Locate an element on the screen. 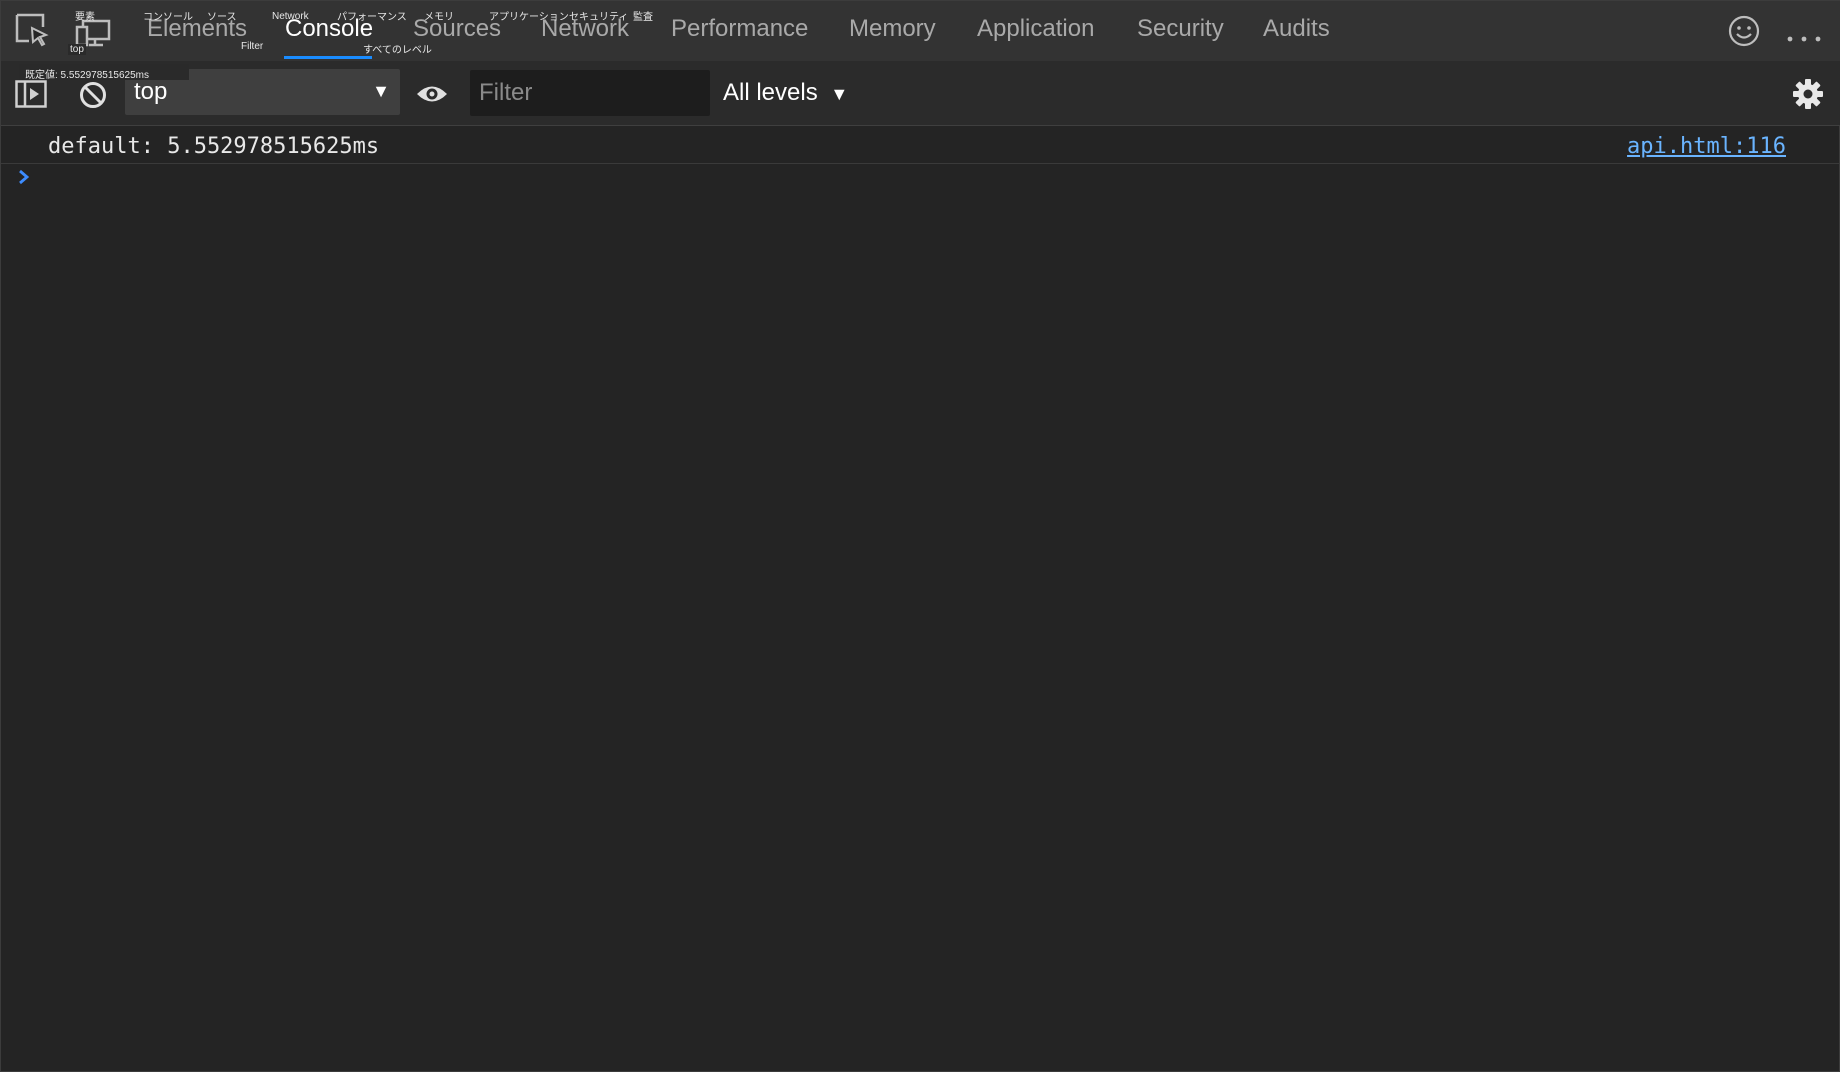  tab-security-ja: セキュリティ is located at coordinates (599, 17).